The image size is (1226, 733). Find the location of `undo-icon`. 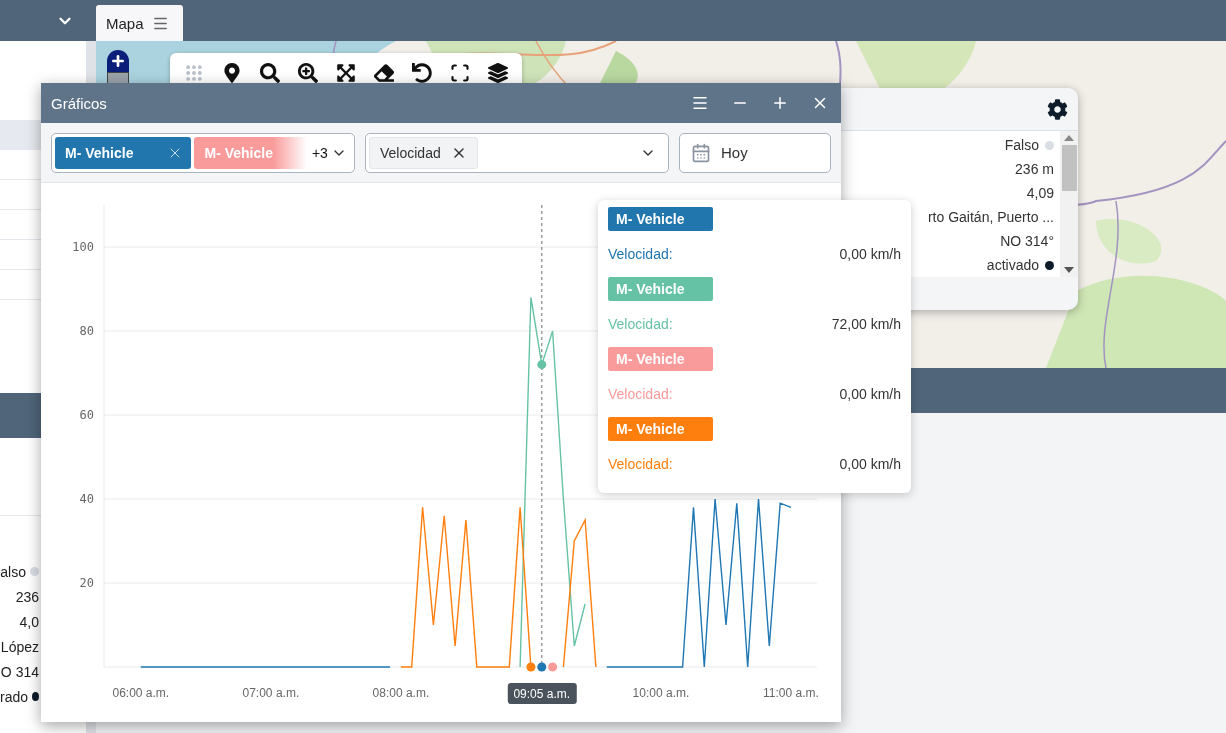

undo-icon is located at coordinates (422, 73).